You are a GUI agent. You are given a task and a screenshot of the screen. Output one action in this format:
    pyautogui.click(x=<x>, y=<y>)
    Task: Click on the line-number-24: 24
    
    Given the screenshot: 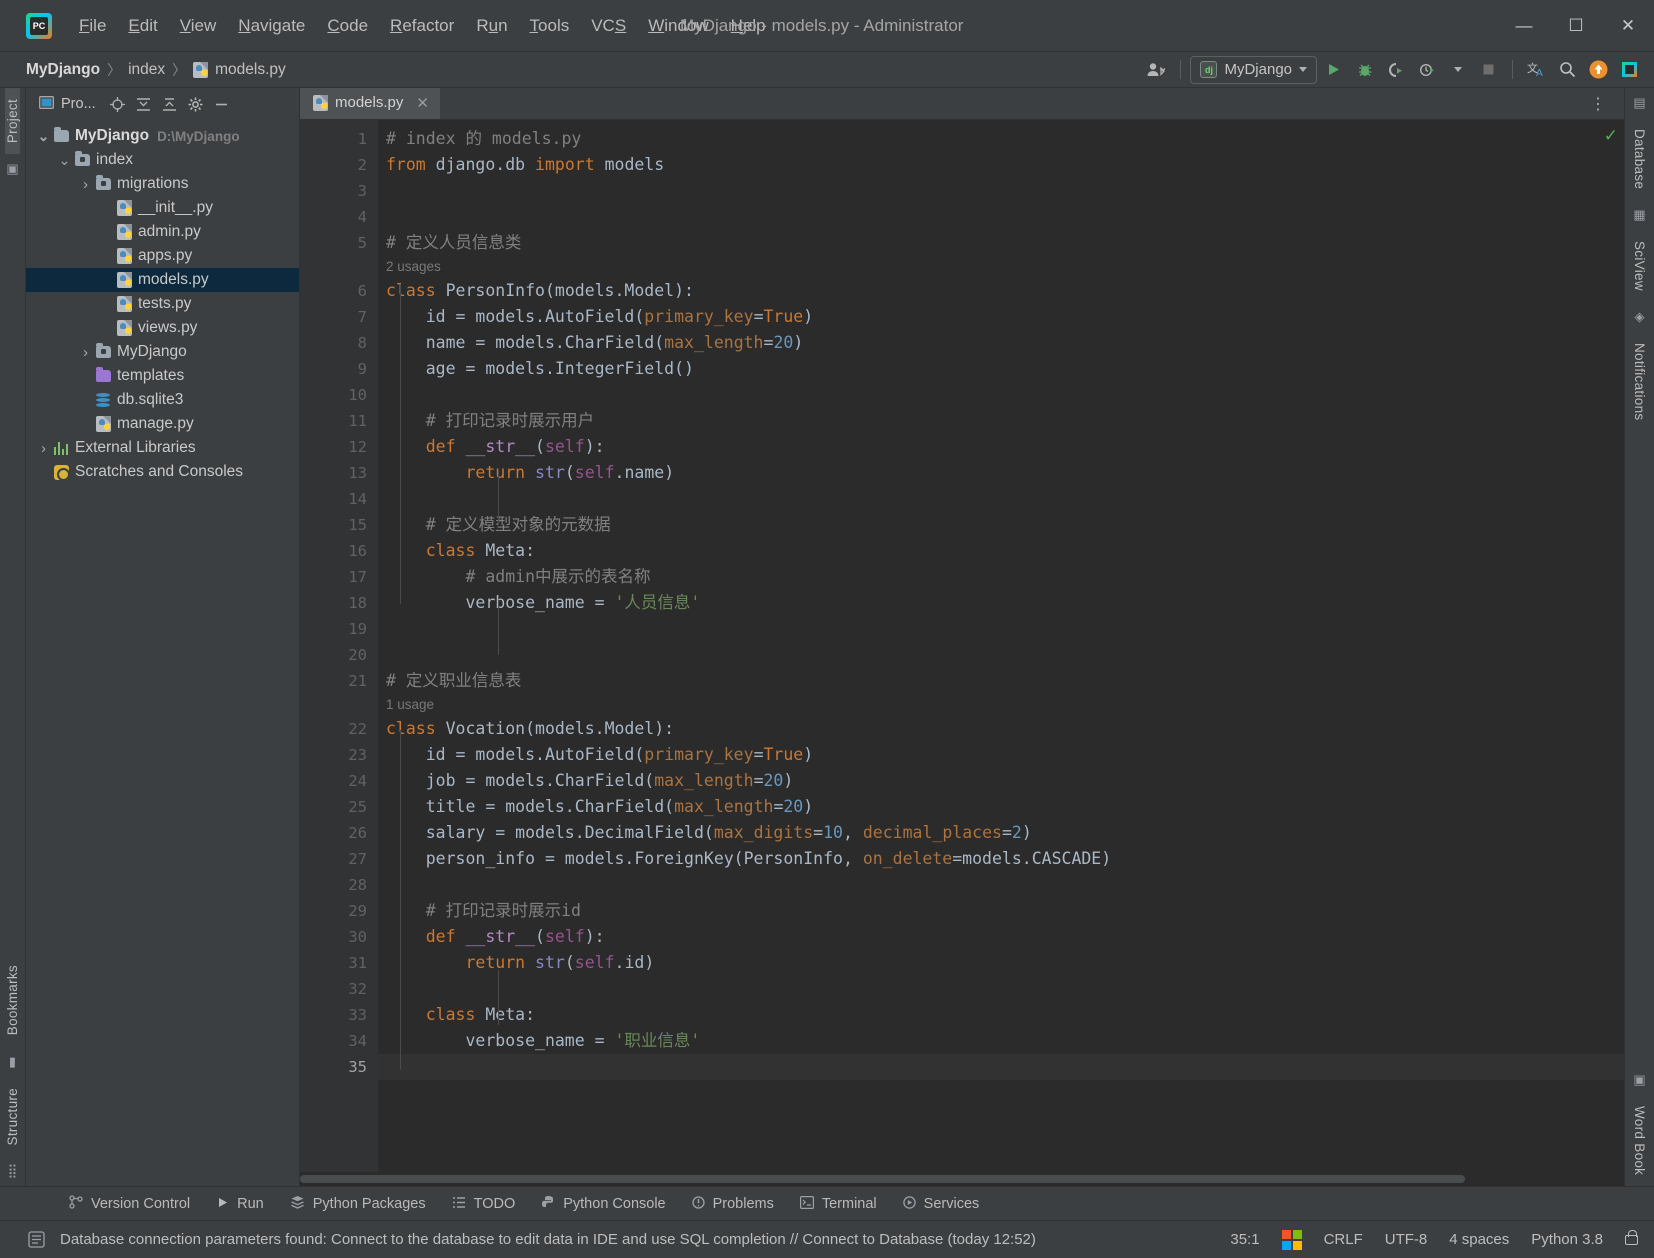 What is the action you would take?
    pyautogui.click(x=339, y=781)
    